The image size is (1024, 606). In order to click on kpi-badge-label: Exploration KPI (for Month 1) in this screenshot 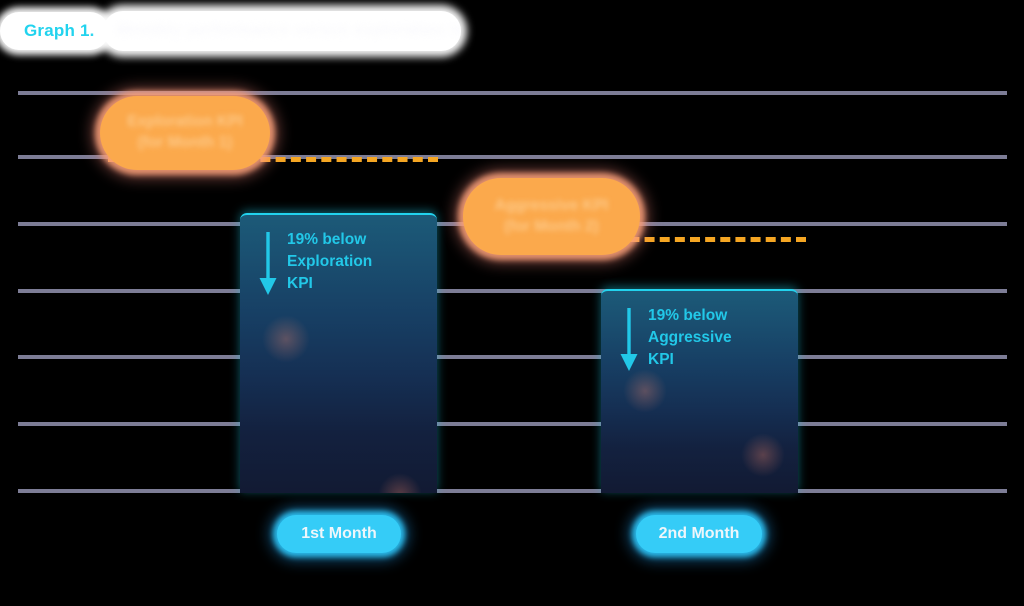, I will do `click(185, 132)`.